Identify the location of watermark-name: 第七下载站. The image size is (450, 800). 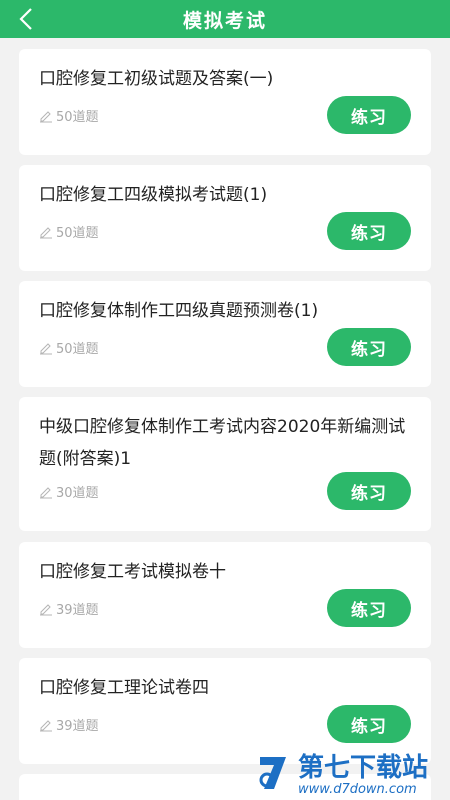
(363, 768).